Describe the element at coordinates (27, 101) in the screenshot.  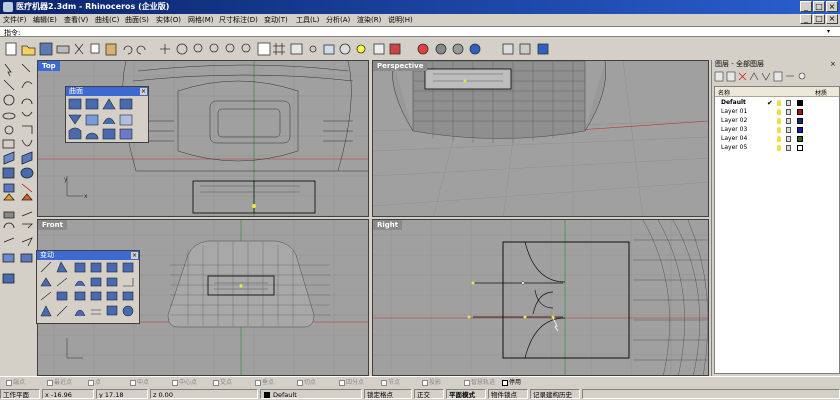
I see `arc-icon` at that location.